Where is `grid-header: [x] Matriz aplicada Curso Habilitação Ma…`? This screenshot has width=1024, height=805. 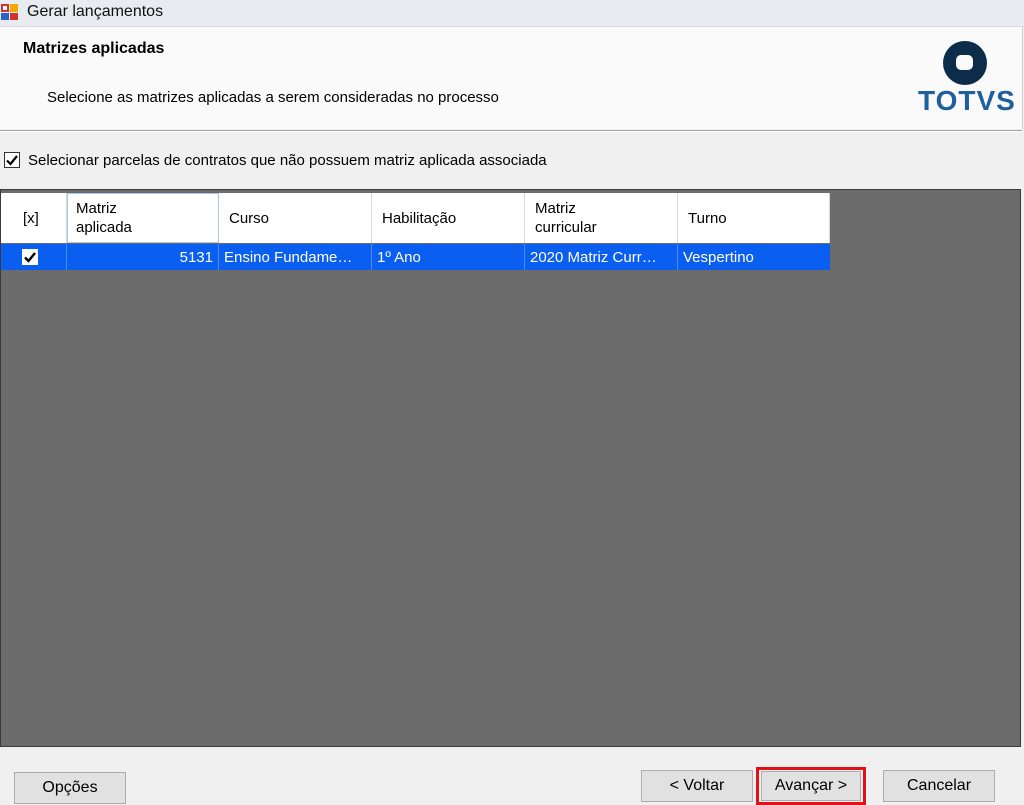
grid-header: [x] Matriz aplicada Curso Habilitação Ma… is located at coordinates (415, 218).